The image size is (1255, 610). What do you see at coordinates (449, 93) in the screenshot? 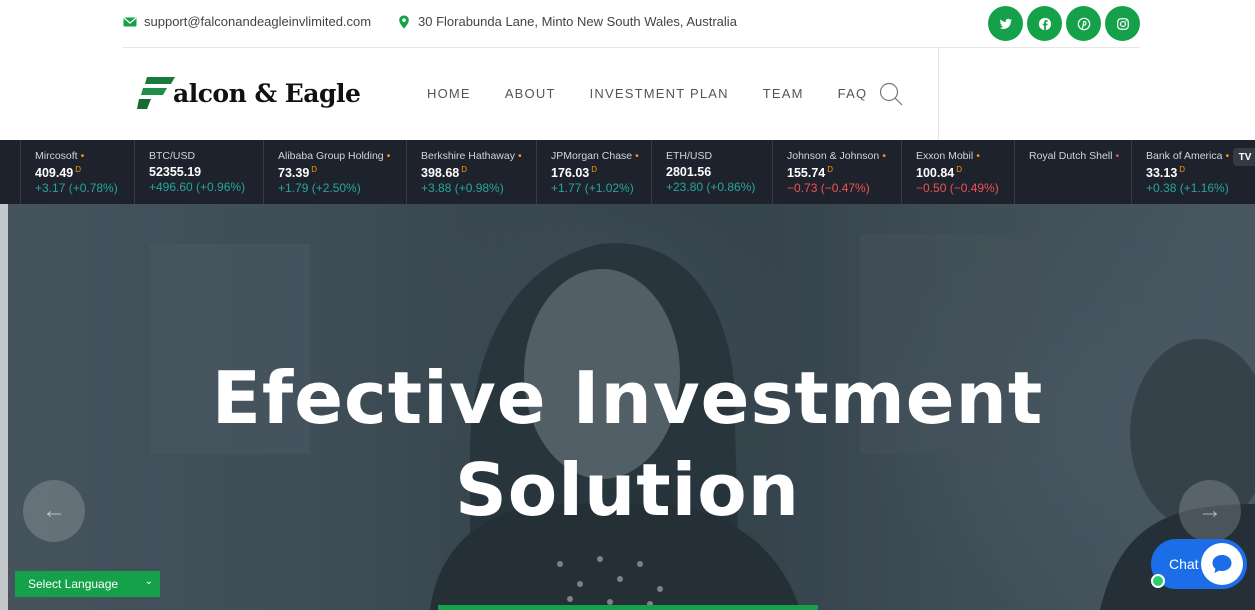
I see `nav-home: HOME` at bounding box center [449, 93].